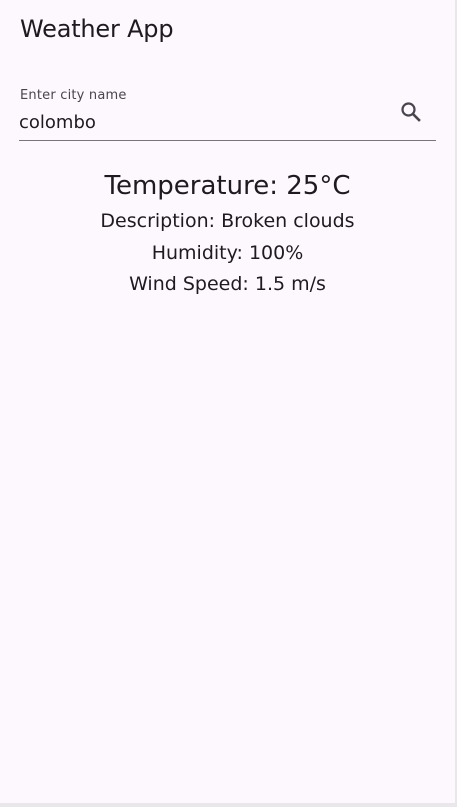  Describe the element at coordinates (161, 221) in the screenshot. I see `description-label: Description:` at that location.